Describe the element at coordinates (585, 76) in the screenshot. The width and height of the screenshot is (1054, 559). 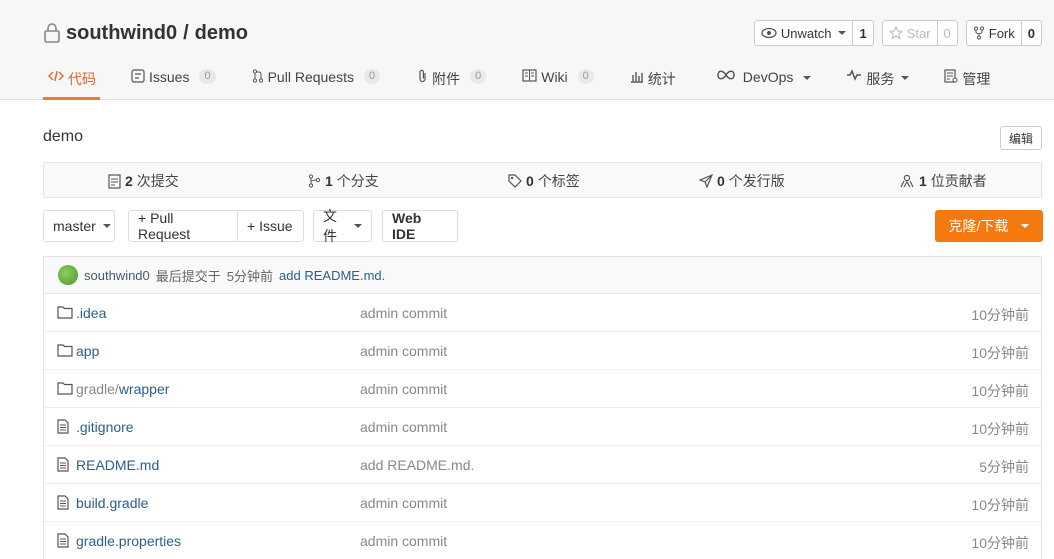
I see `tab-wiki-badge: 0` at that location.